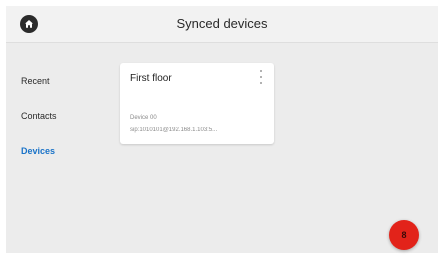  I want to click on sidebar-item-contacts: Contacts, so click(66, 116).